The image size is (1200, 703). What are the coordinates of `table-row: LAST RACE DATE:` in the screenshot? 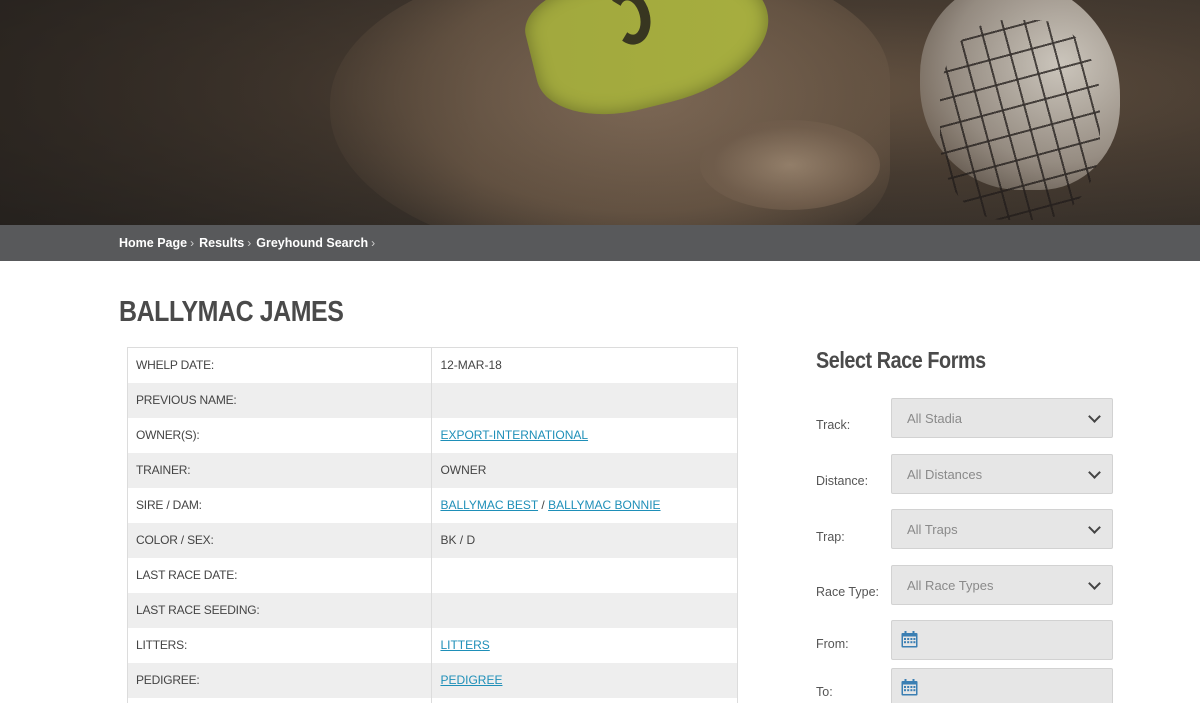 It's located at (432, 575).